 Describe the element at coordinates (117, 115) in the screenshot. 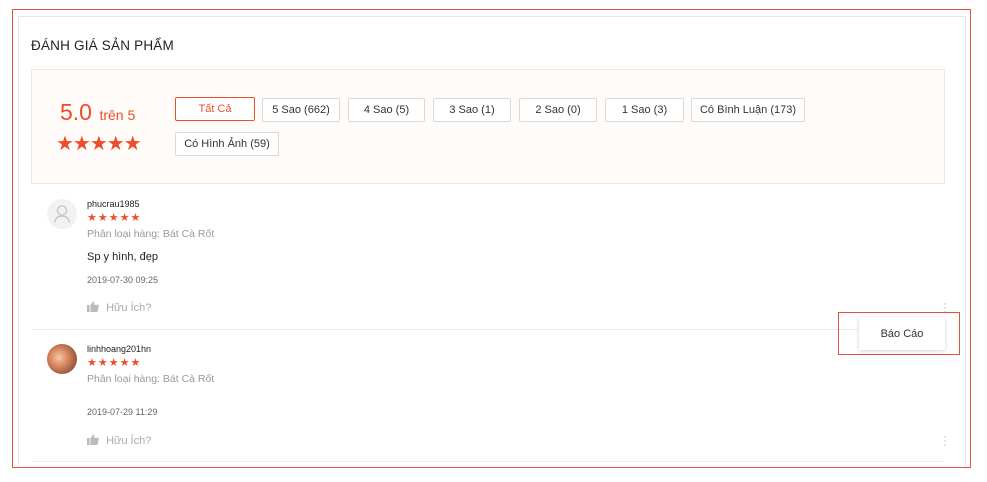

I see `score-suffix: trên 5` at that location.